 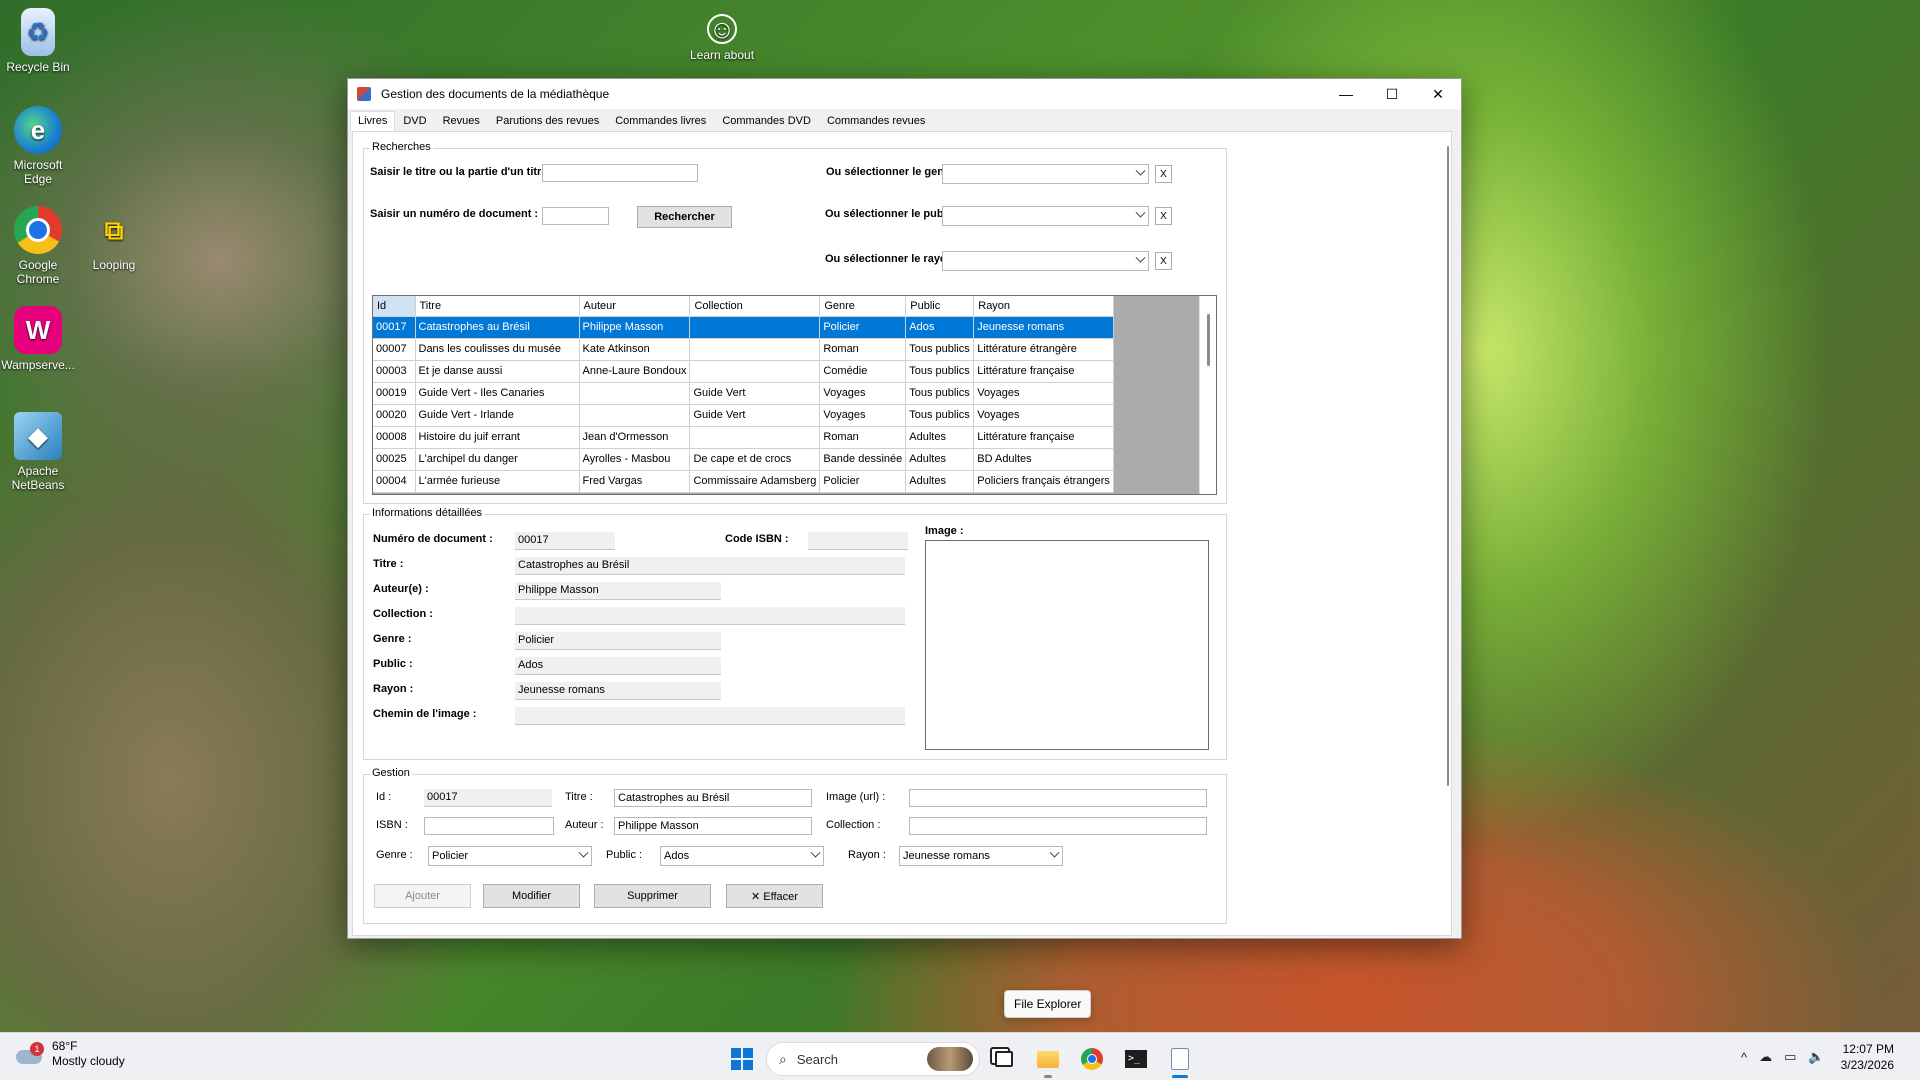 I want to click on gestion-public-select: Ados, so click(x=742, y=856).